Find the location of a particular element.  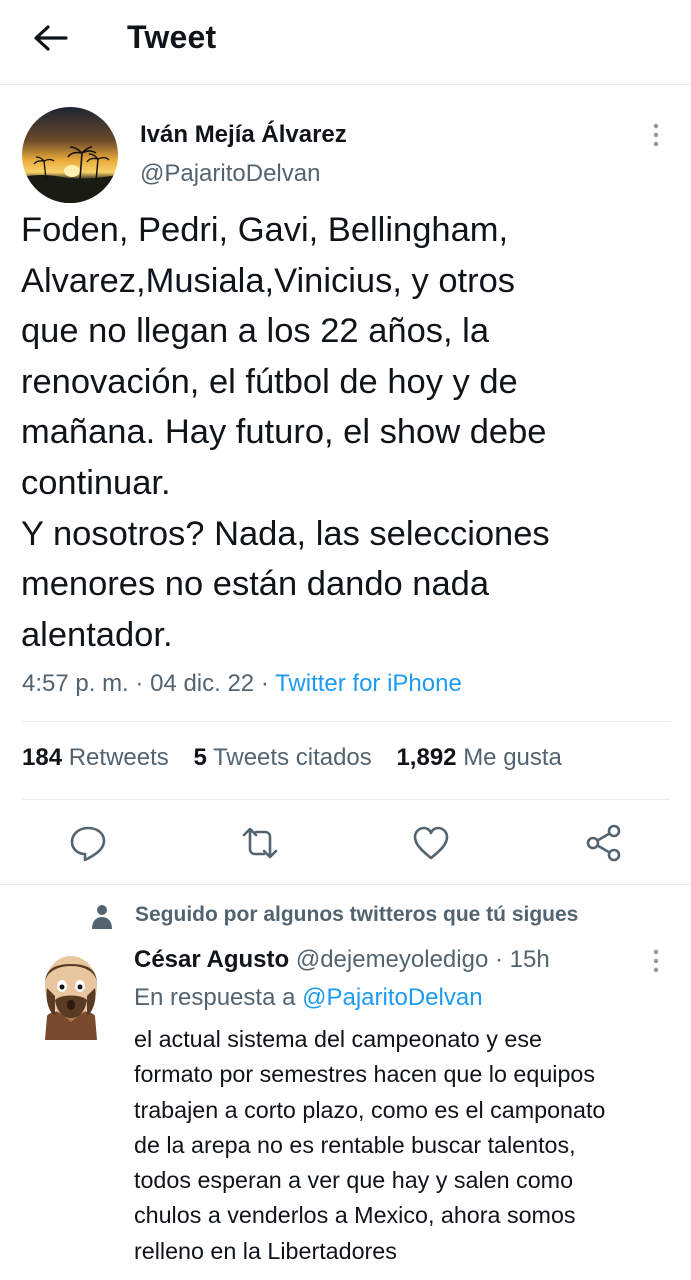

replying-handle-link: @PajaritoDelvan is located at coordinates (392, 997).